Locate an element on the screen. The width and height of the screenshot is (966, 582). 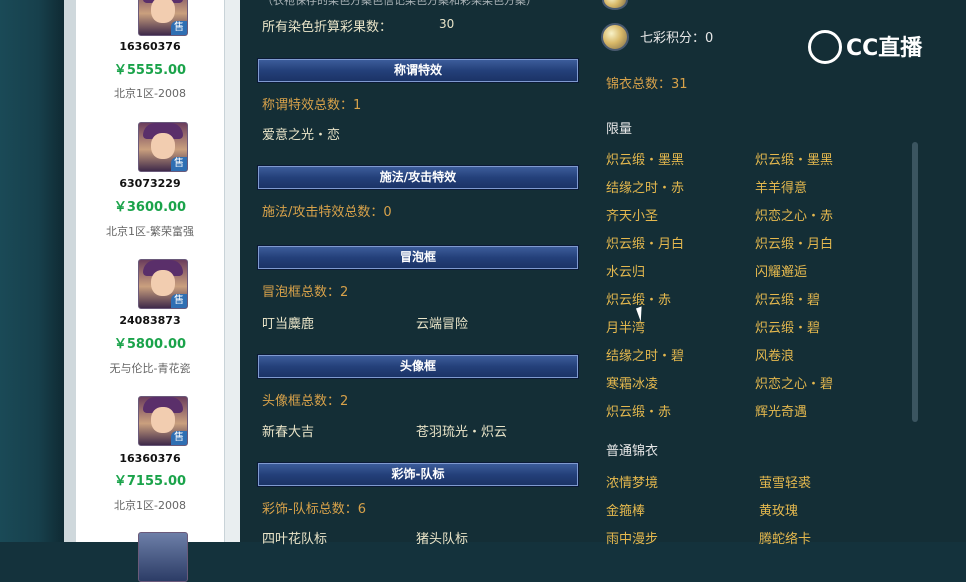
avatar-frame-item: 新春大吉 is located at coordinates (288, 432).